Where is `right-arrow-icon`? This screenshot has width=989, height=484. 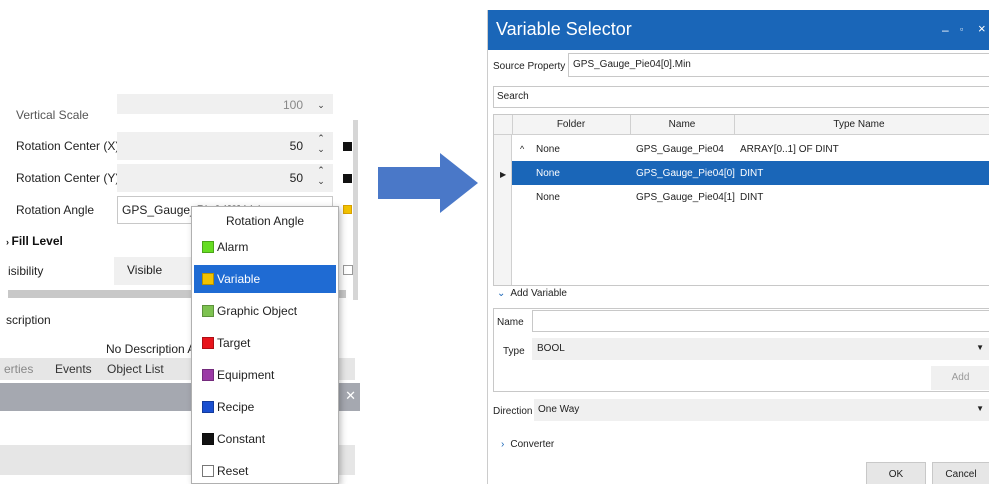
right-arrow-icon is located at coordinates (428, 183).